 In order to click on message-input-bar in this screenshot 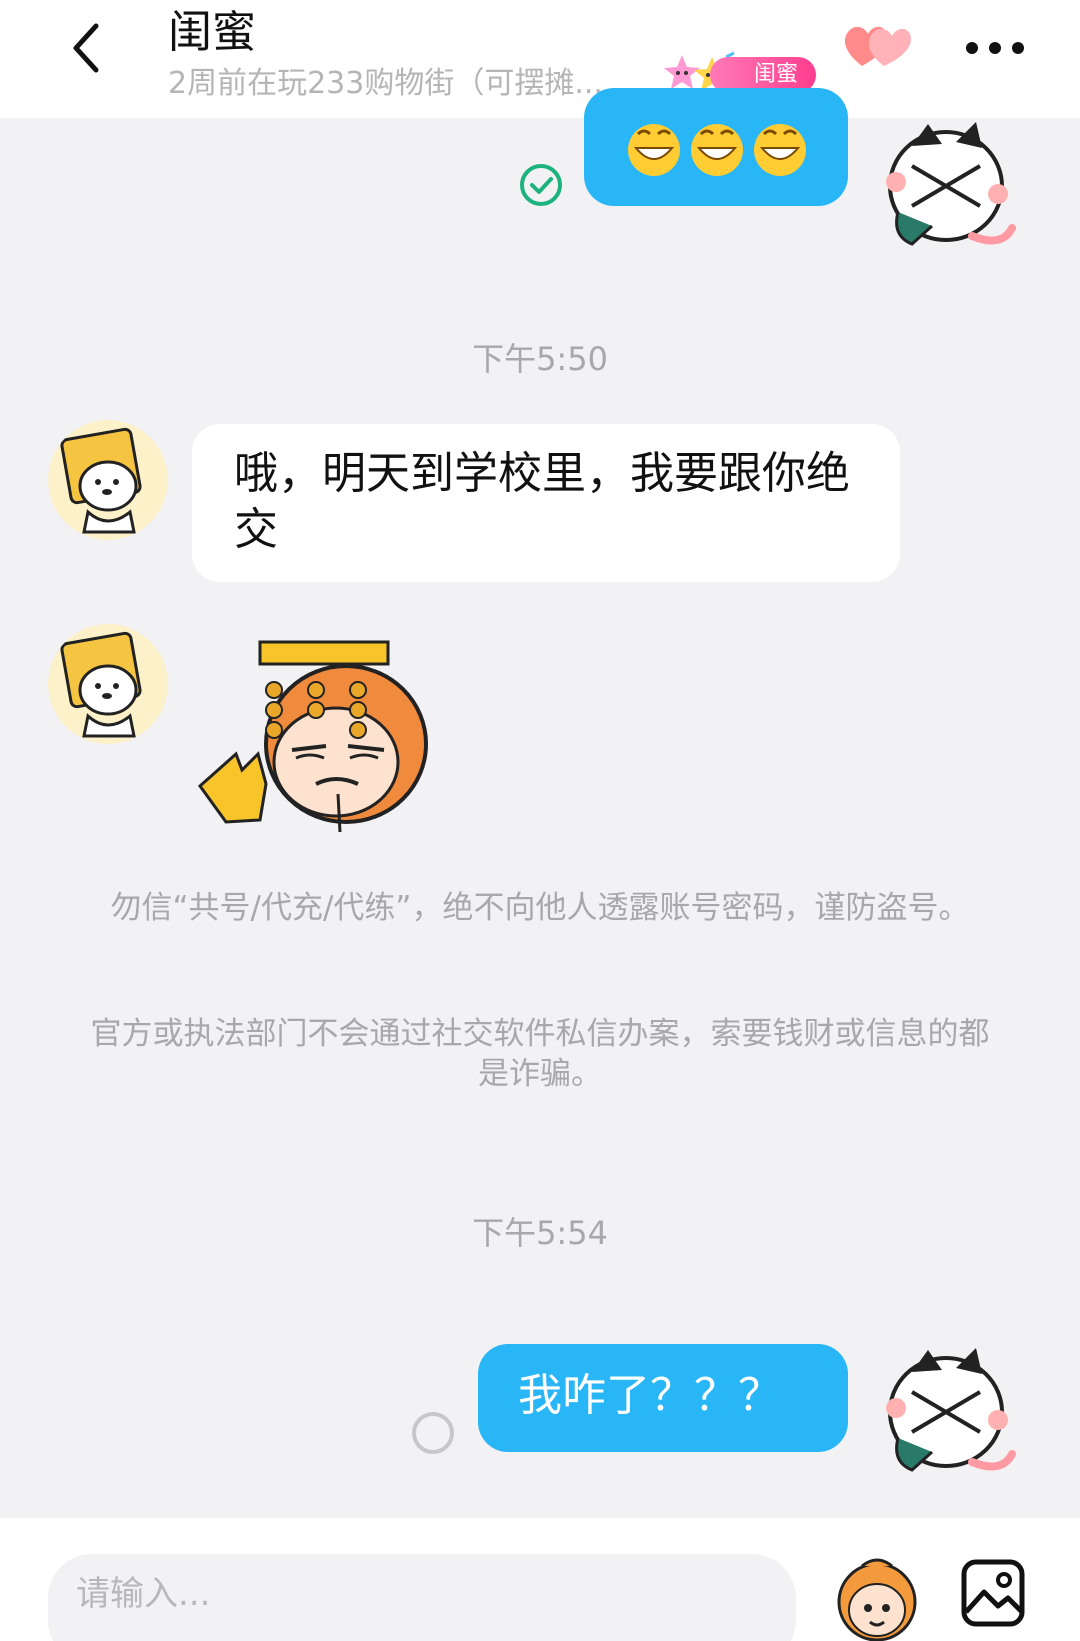, I will do `click(540, 1579)`.